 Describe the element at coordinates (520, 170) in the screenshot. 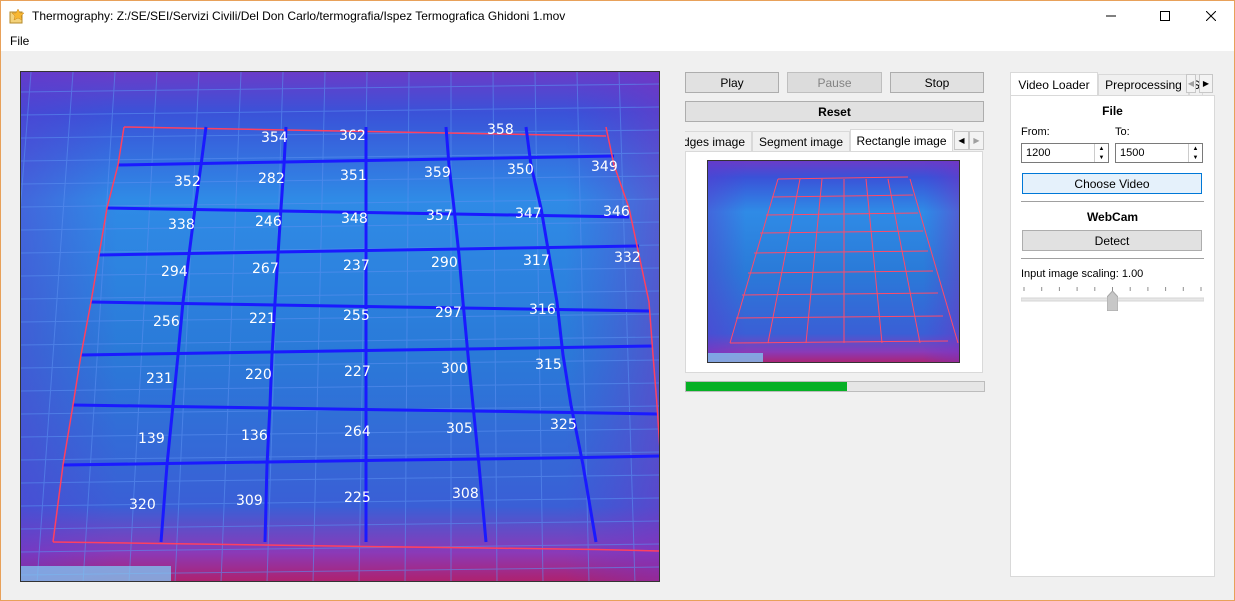

I see `panel-label: 350` at that location.